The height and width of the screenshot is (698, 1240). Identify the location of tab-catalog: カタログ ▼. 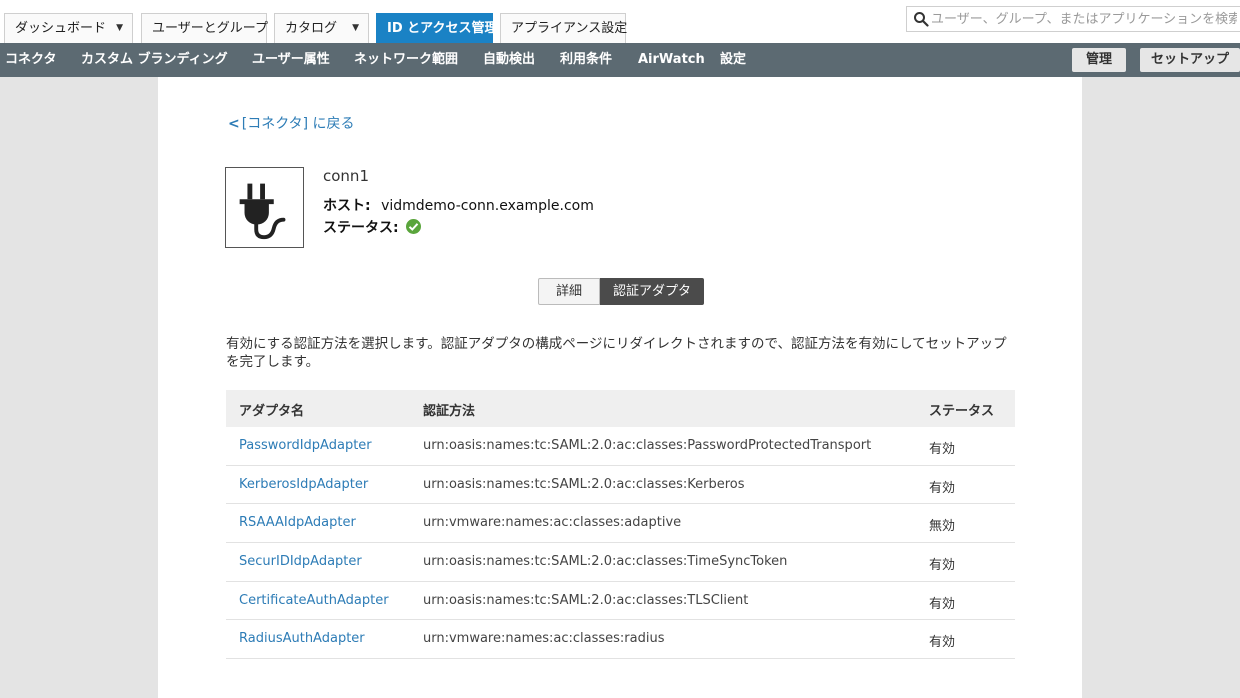
(321, 28).